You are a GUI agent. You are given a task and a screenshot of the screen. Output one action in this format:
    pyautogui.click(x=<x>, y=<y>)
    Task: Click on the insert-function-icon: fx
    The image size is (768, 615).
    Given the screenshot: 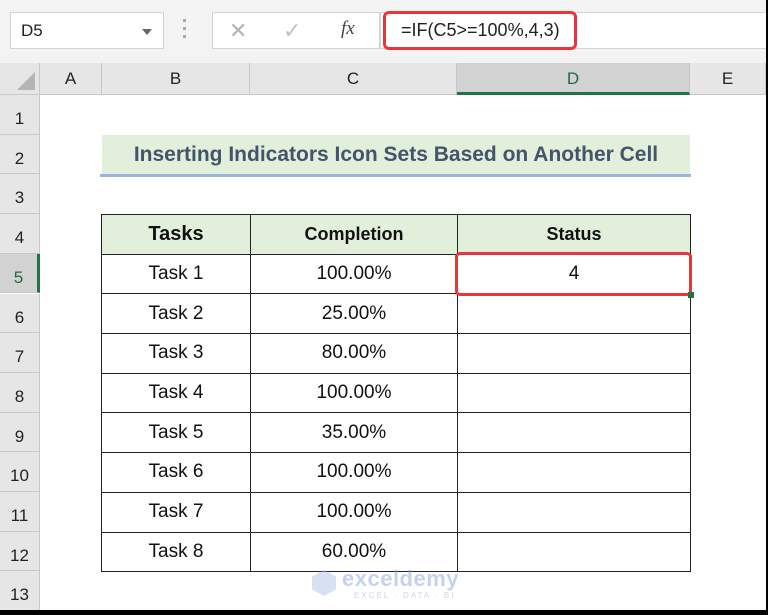 What is the action you would take?
    pyautogui.click(x=348, y=29)
    